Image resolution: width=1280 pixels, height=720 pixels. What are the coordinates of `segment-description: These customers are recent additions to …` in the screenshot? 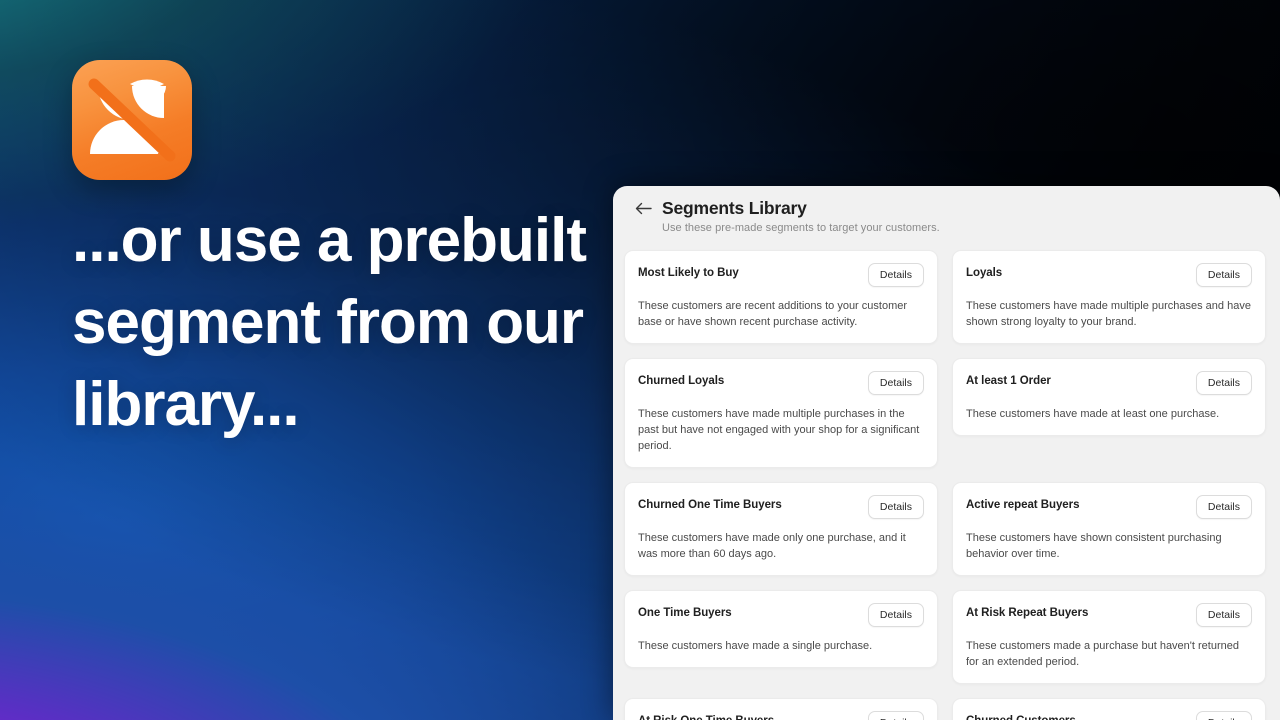 It's located at (773, 314).